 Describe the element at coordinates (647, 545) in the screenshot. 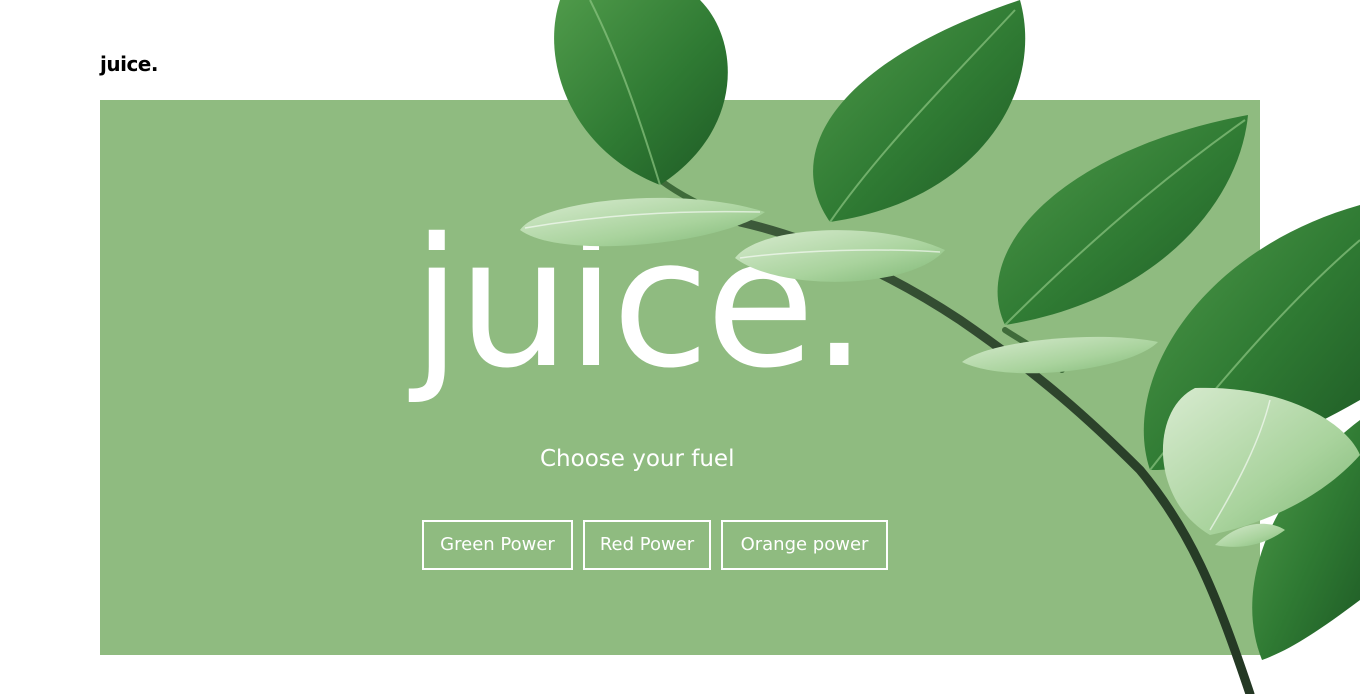

I see `red-power-button: Red Power` at that location.